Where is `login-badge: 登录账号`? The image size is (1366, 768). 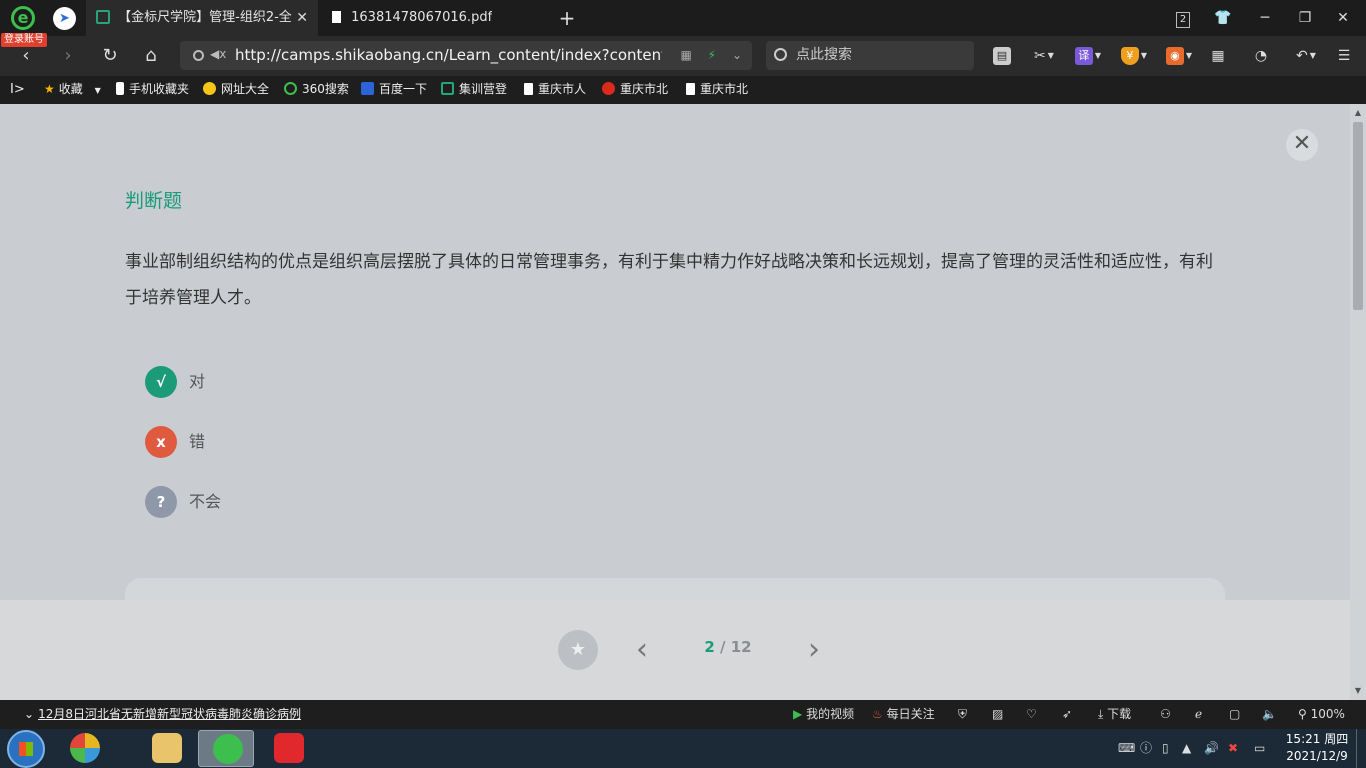 login-badge: 登录账号 is located at coordinates (24, 40).